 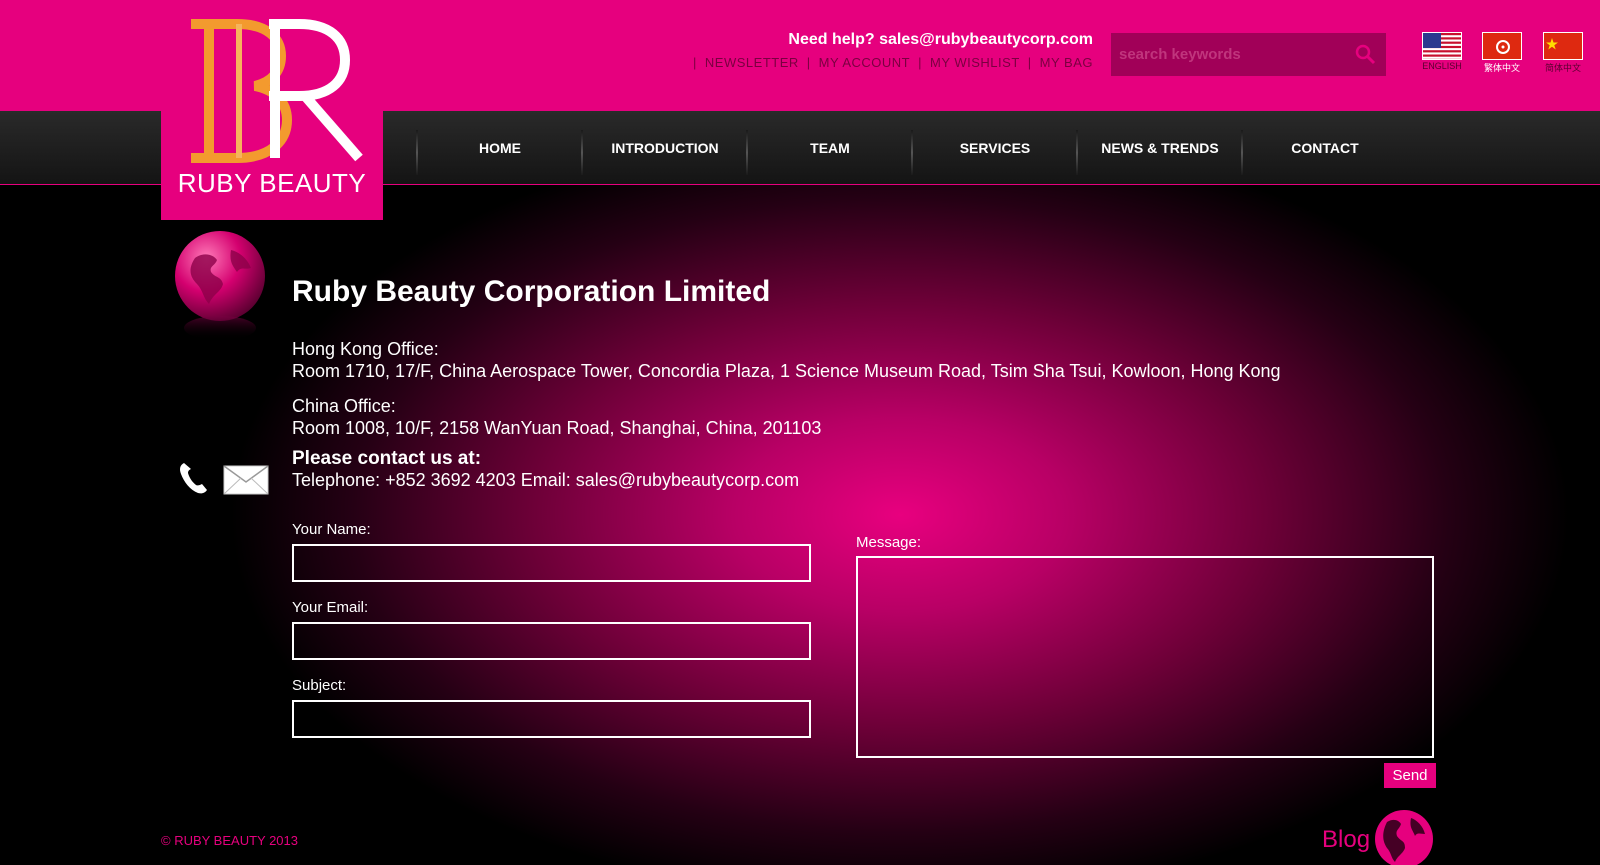 What do you see at coordinates (1160, 148) in the screenshot?
I see `nav-news-trends: NEWS & TRENDS` at bounding box center [1160, 148].